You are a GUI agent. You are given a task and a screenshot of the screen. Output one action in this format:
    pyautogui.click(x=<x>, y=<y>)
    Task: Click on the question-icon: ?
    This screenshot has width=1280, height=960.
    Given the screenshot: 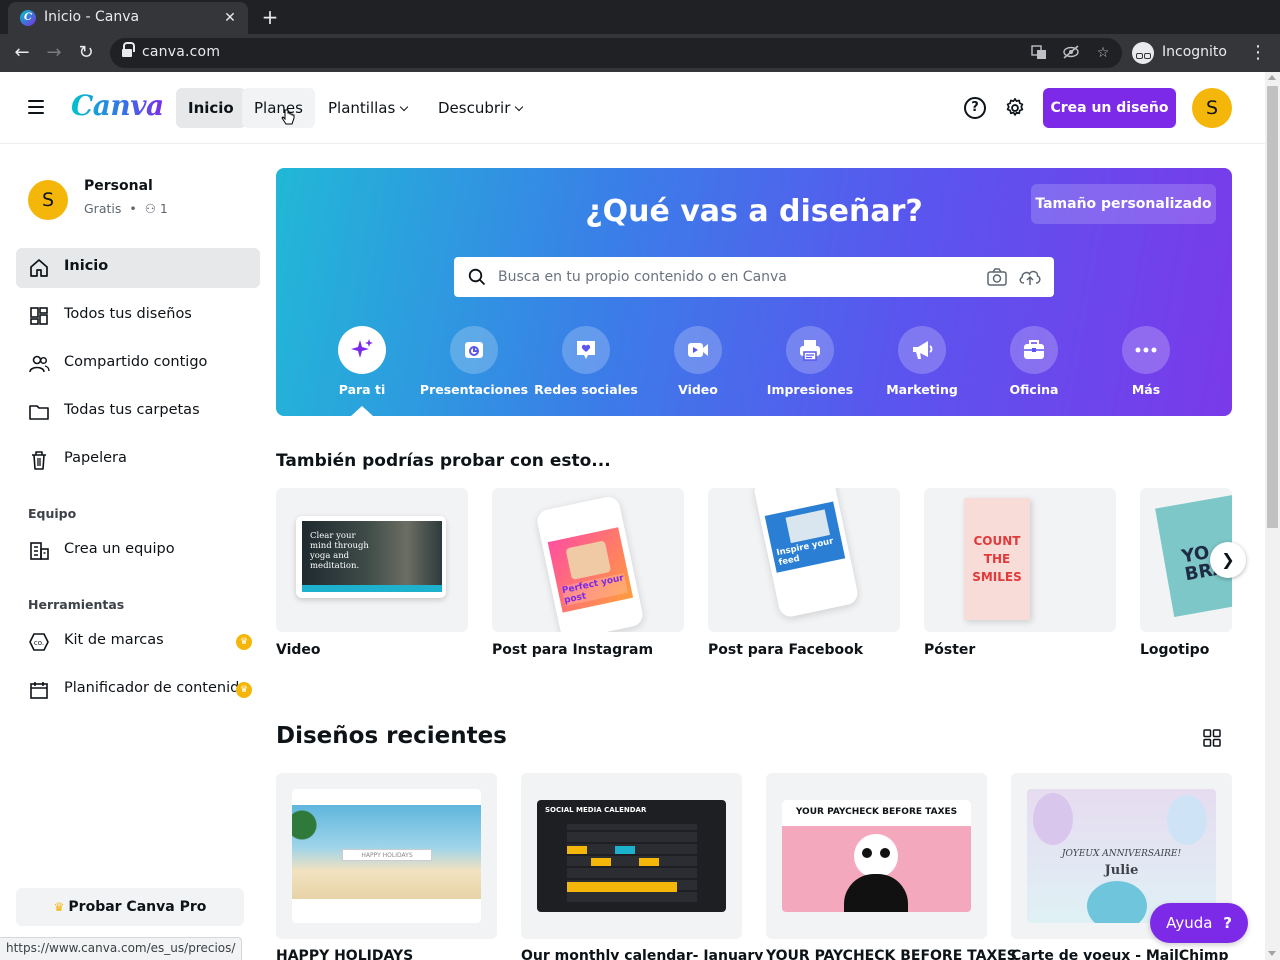 What is the action you would take?
    pyautogui.click(x=1227, y=923)
    